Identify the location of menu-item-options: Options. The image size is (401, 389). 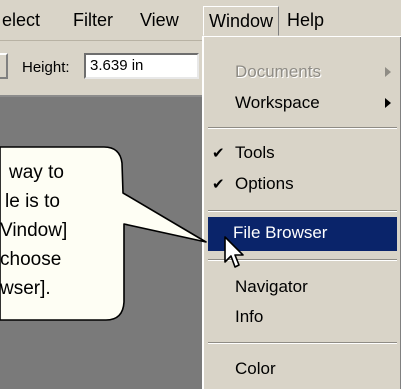
(264, 184).